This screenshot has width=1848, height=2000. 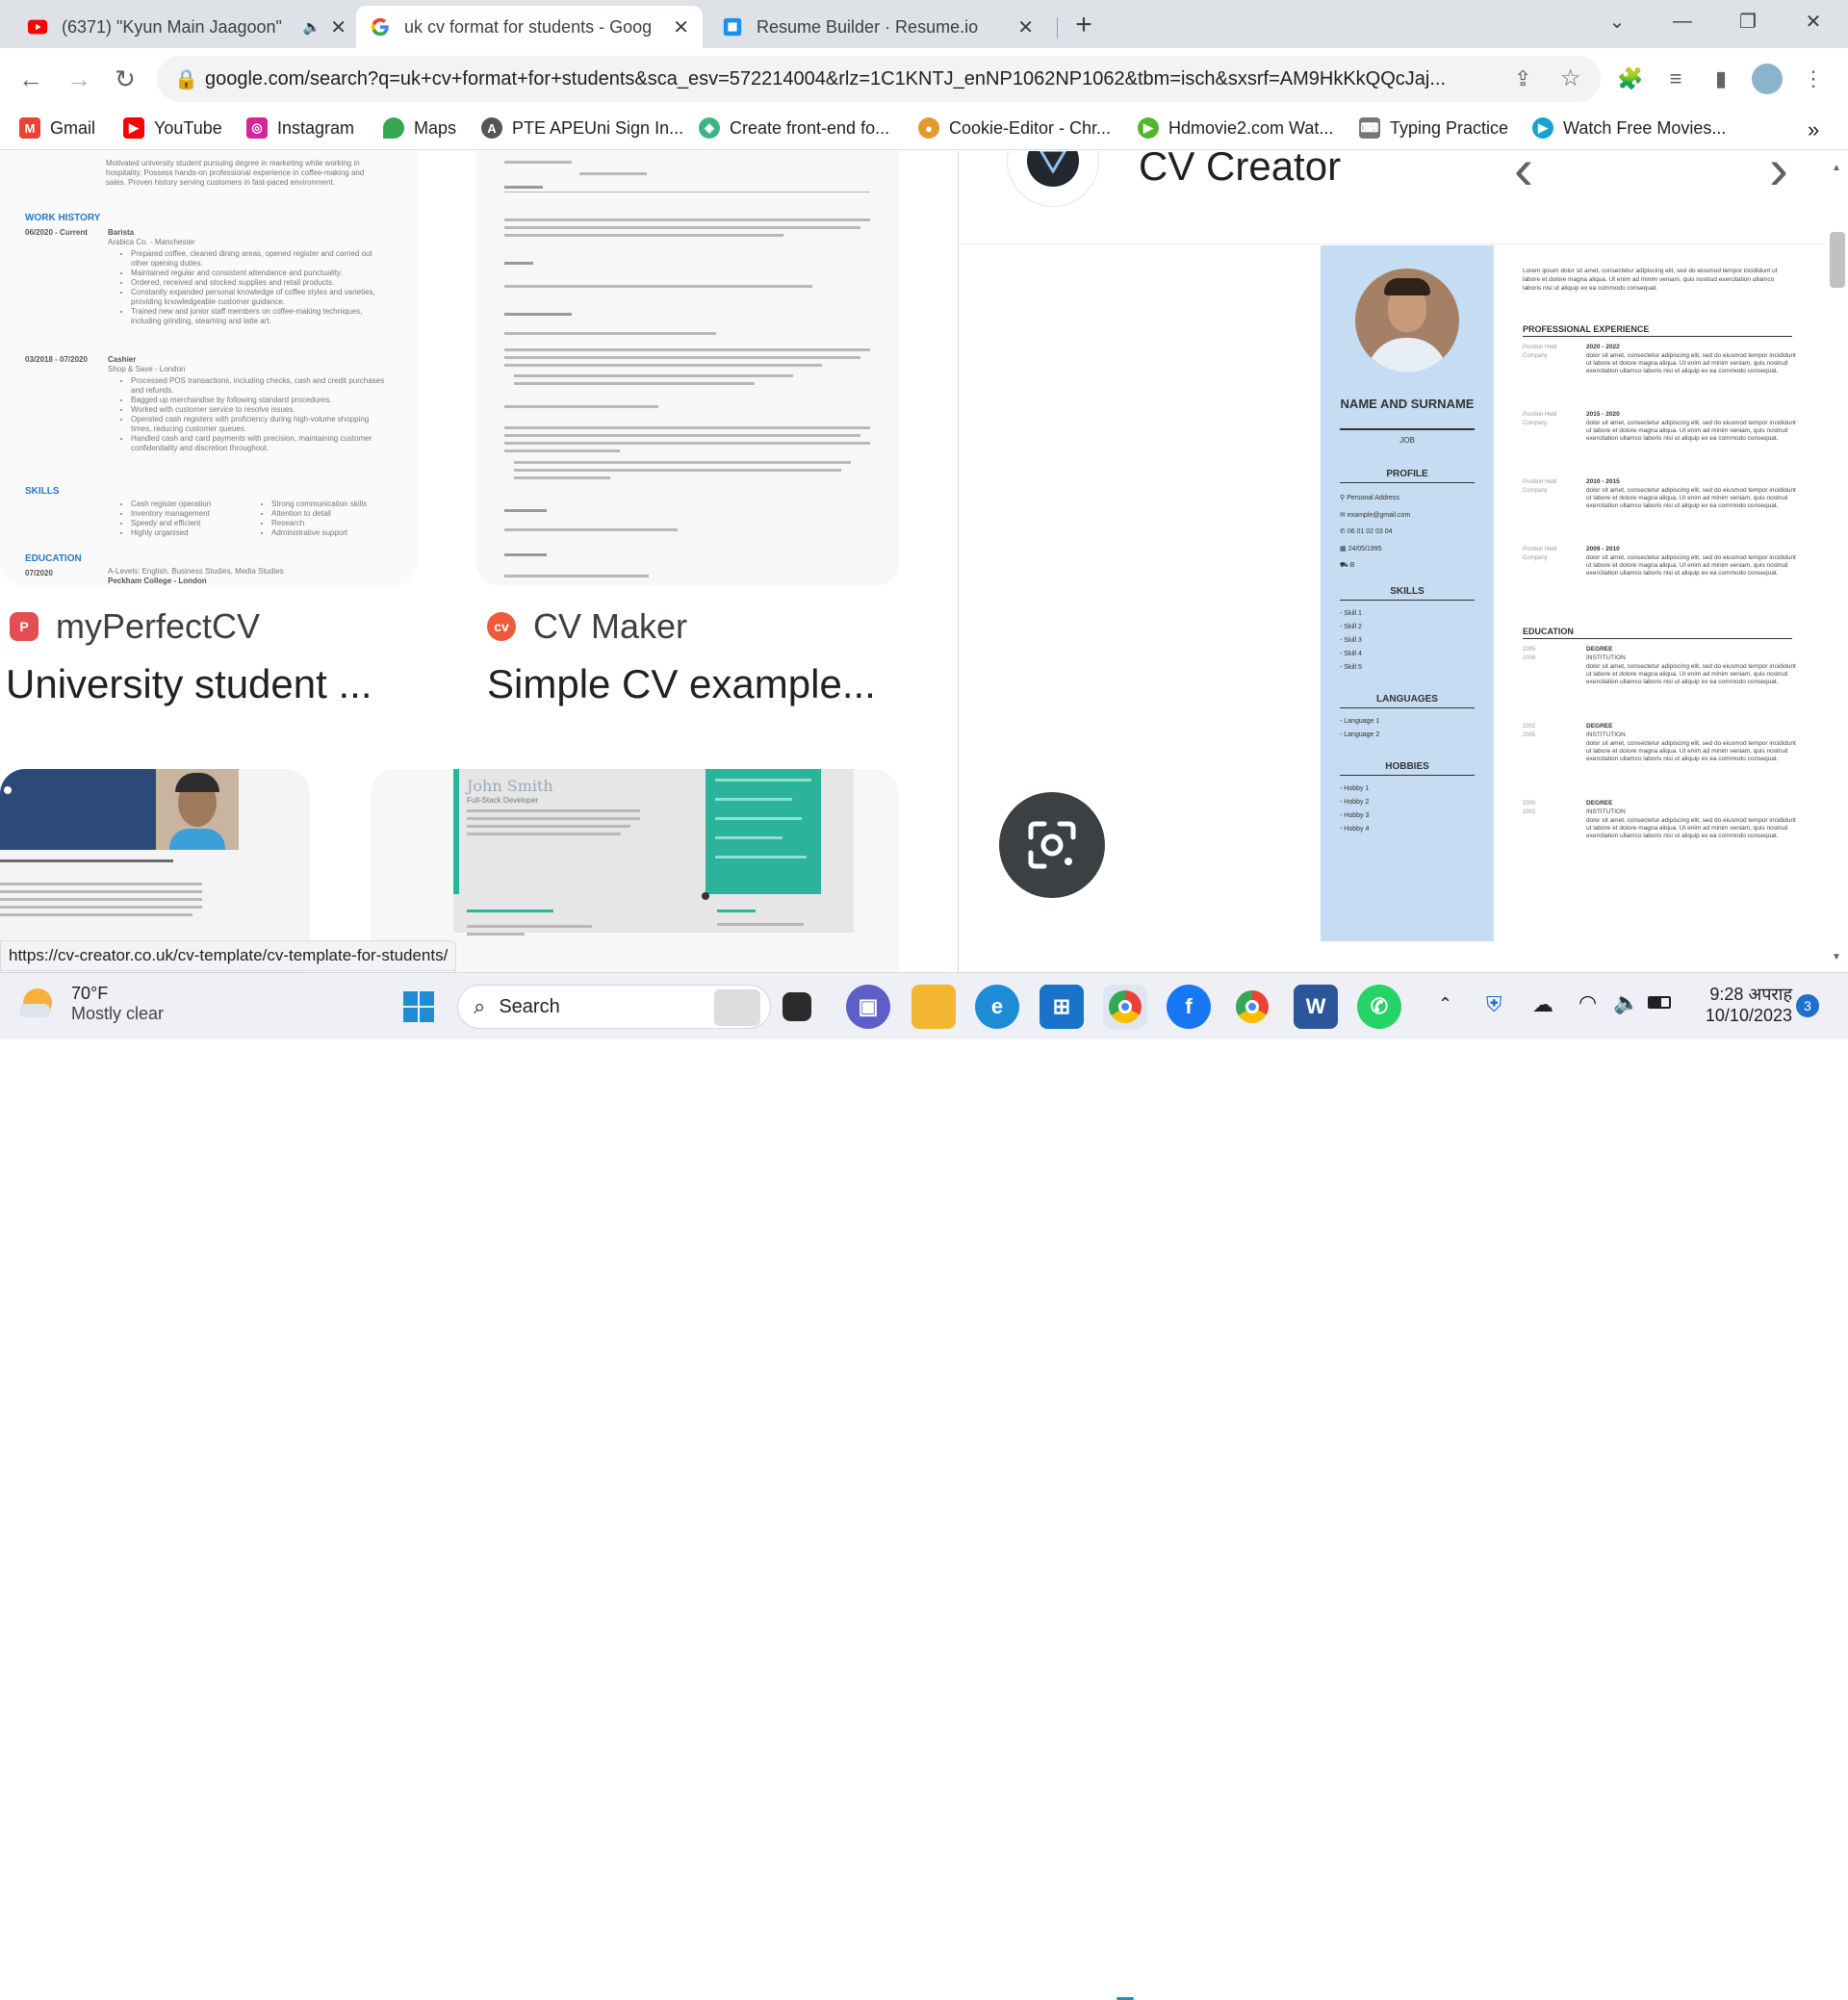 What do you see at coordinates (1053, 169) in the screenshot?
I see `cv-creator-icon` at bounding box center [1053, 169].